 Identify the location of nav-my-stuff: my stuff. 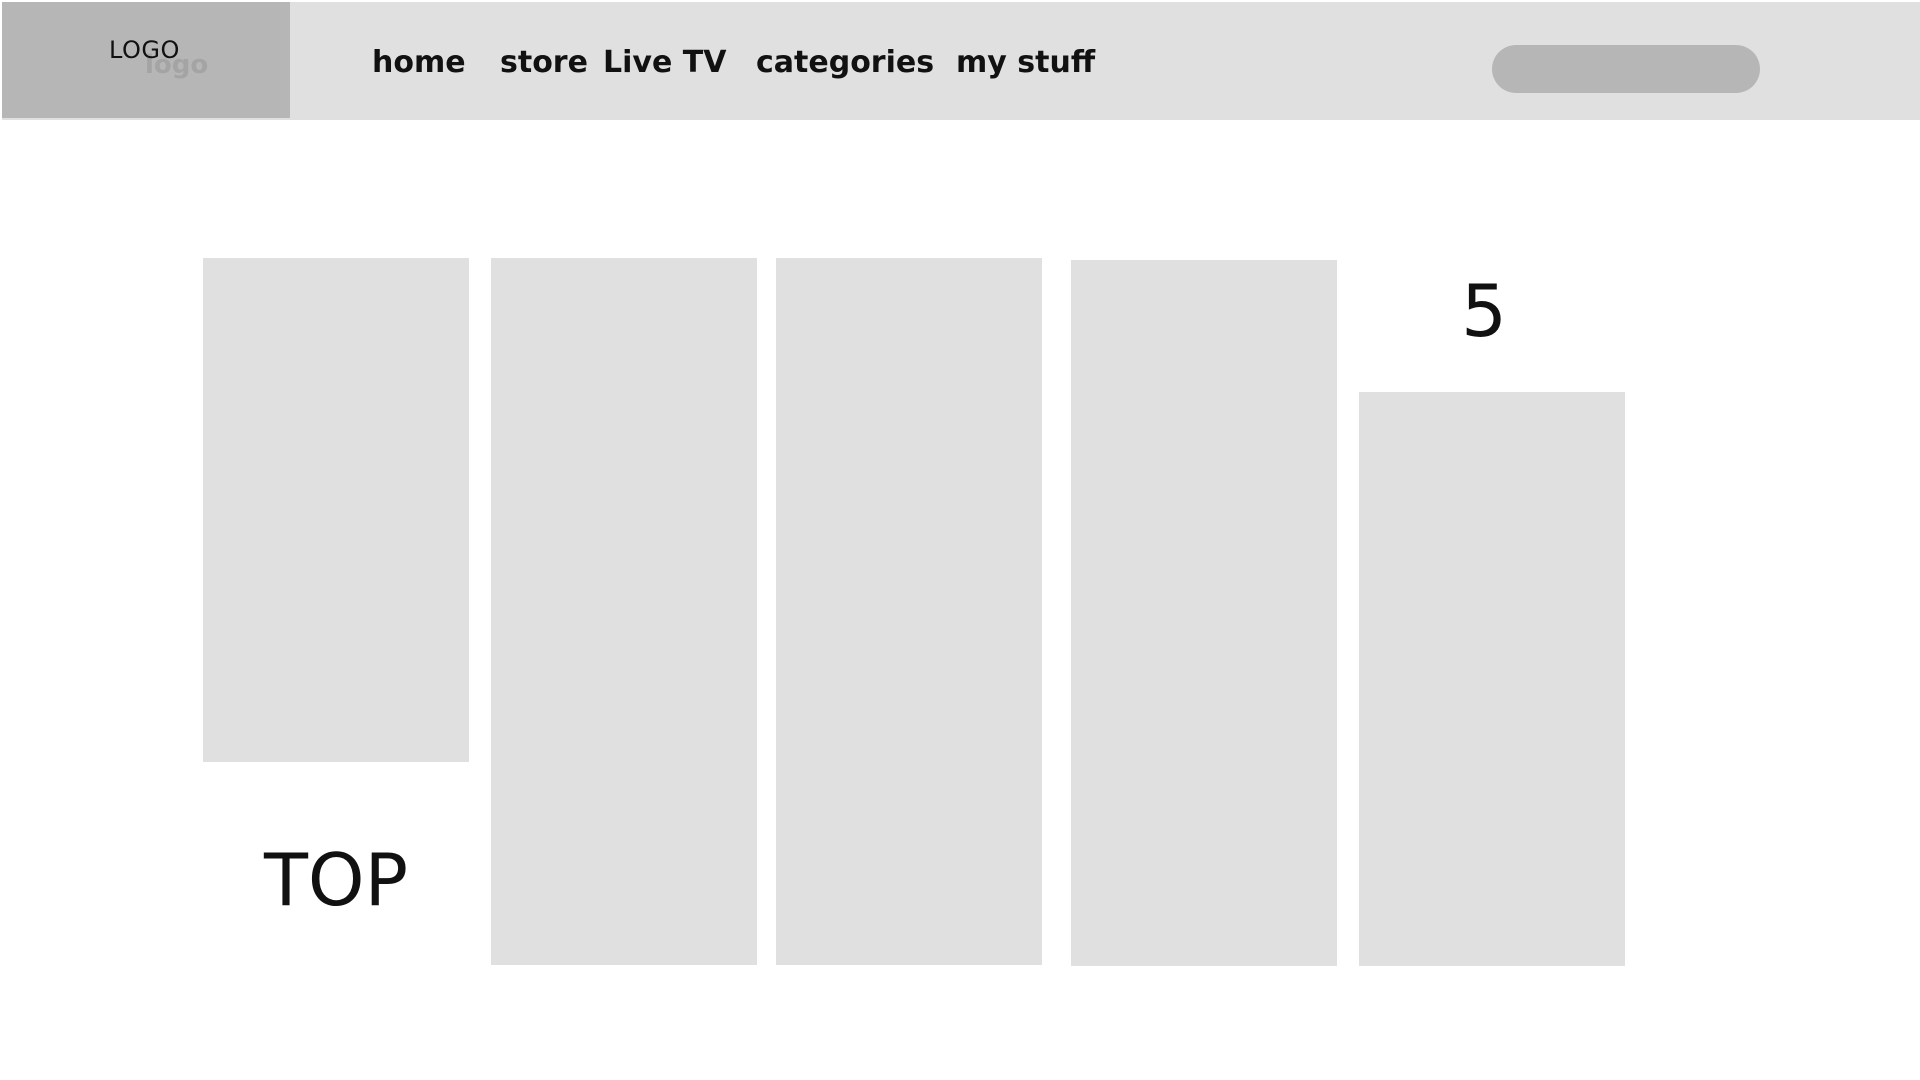
(1025, 63).